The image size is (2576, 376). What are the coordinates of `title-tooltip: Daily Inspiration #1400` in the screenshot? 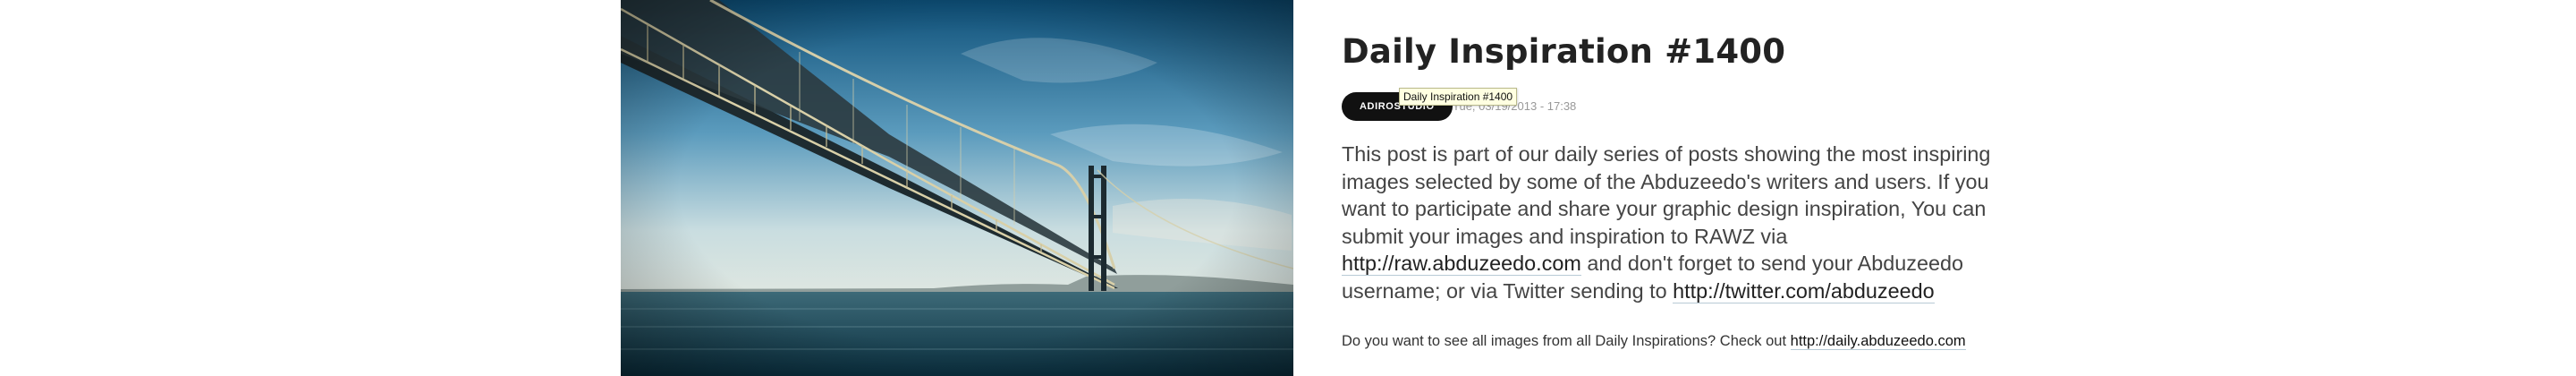 It's located at (1458, 97).